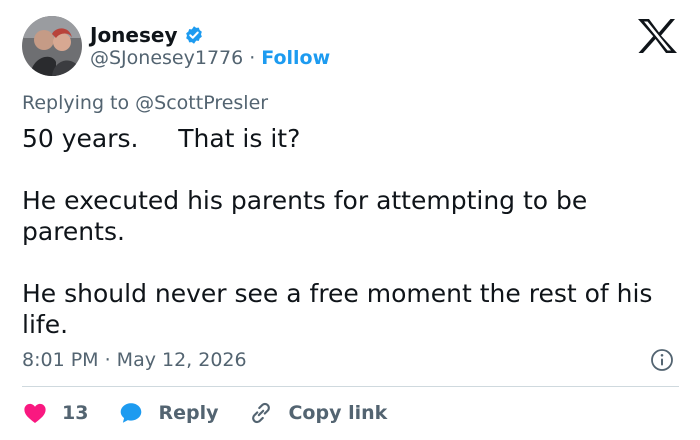 The height and width of the screenshot is (440, 700). Describe the element at coordinates (134, 35) in the screenshot. I see `author-name: Jonesey` at that location.